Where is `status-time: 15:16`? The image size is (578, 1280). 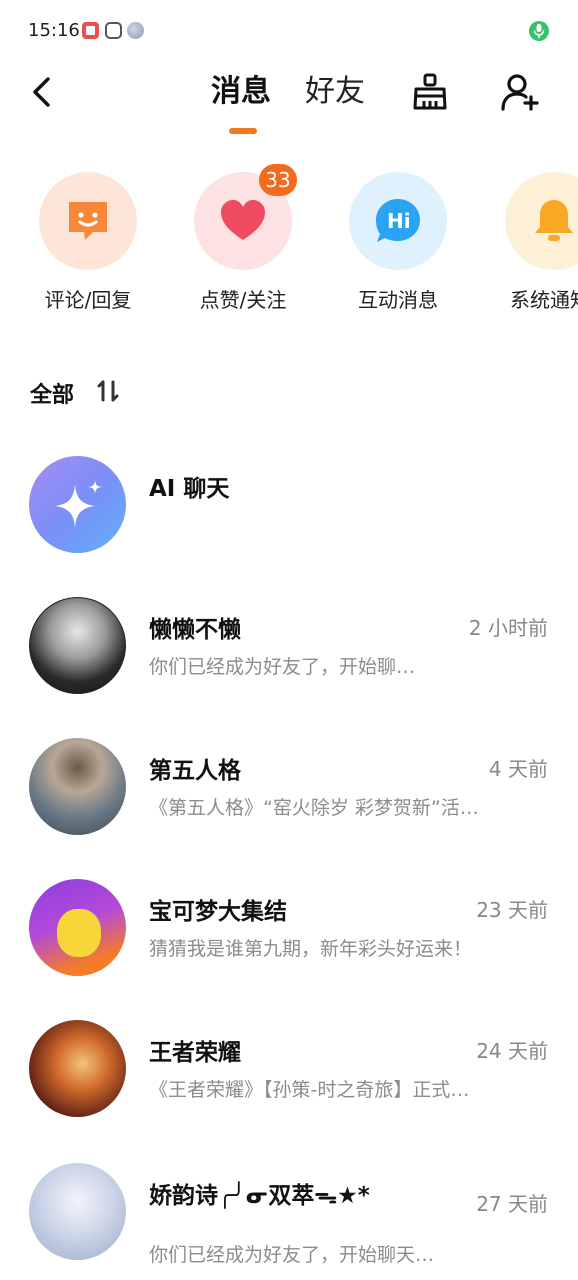
status-time: 15:16 is located at coordinates (54, 30).